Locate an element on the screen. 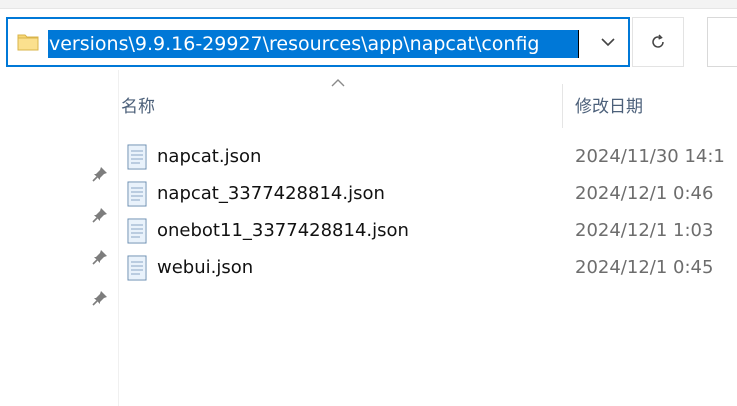  window-top-strip is located at coordinates (368, 4).